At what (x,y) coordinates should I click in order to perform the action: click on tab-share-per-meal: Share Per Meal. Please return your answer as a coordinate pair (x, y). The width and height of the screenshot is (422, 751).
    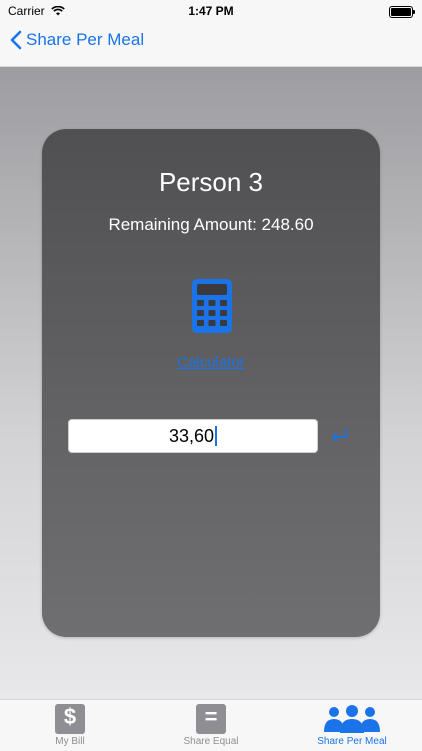
    Looking at the image, I should click on (352, 727).